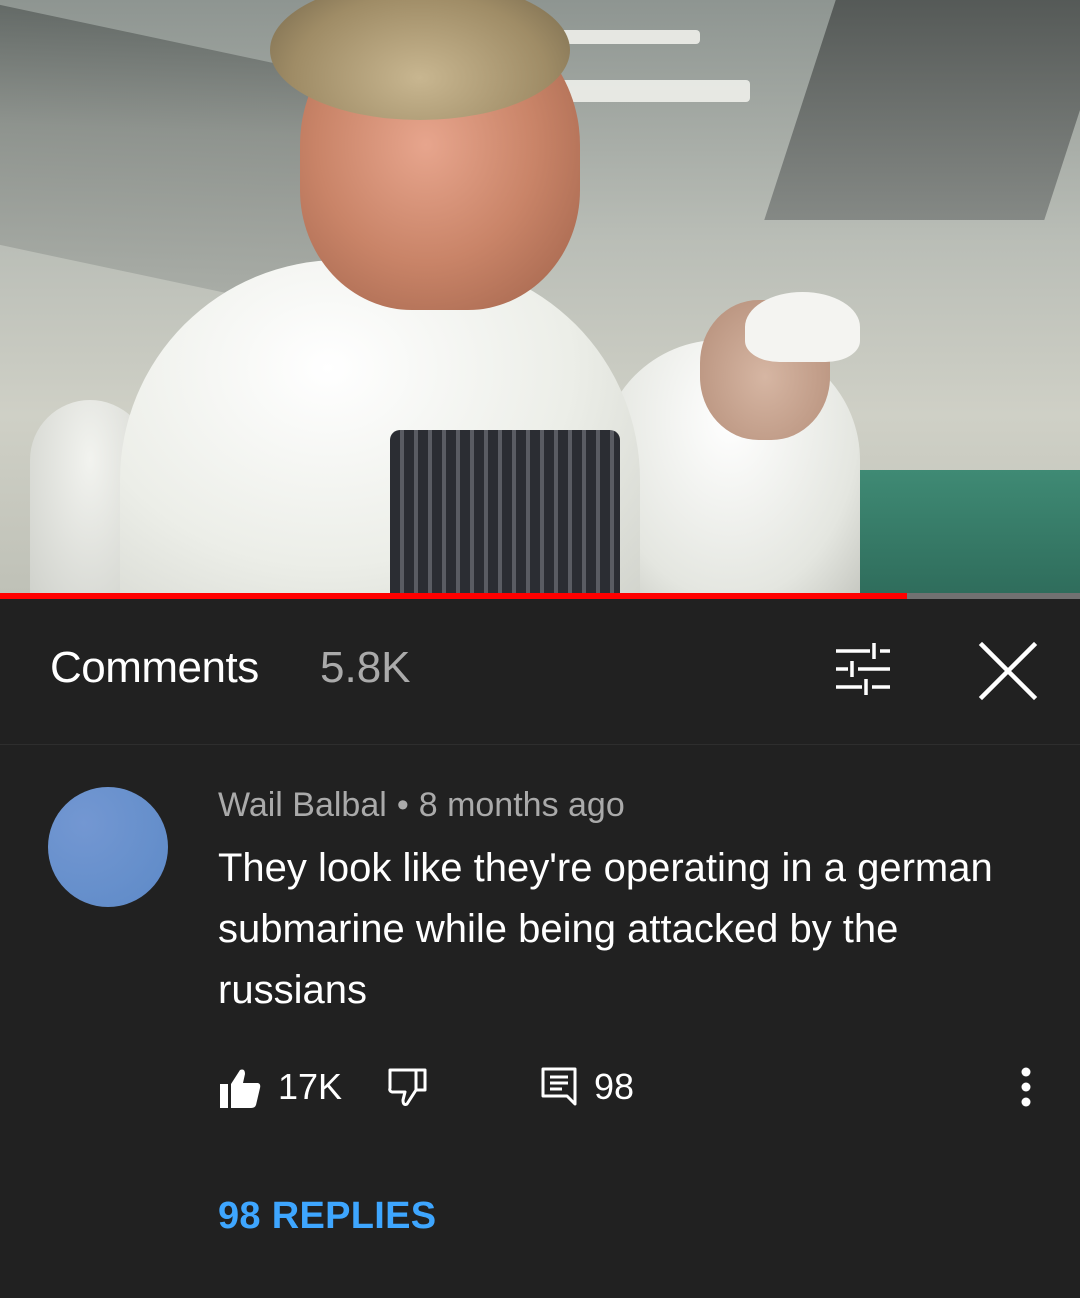 The width and height of the screenshot is (1080, 1298). I want to click on close-icon, so click(1008, 671).